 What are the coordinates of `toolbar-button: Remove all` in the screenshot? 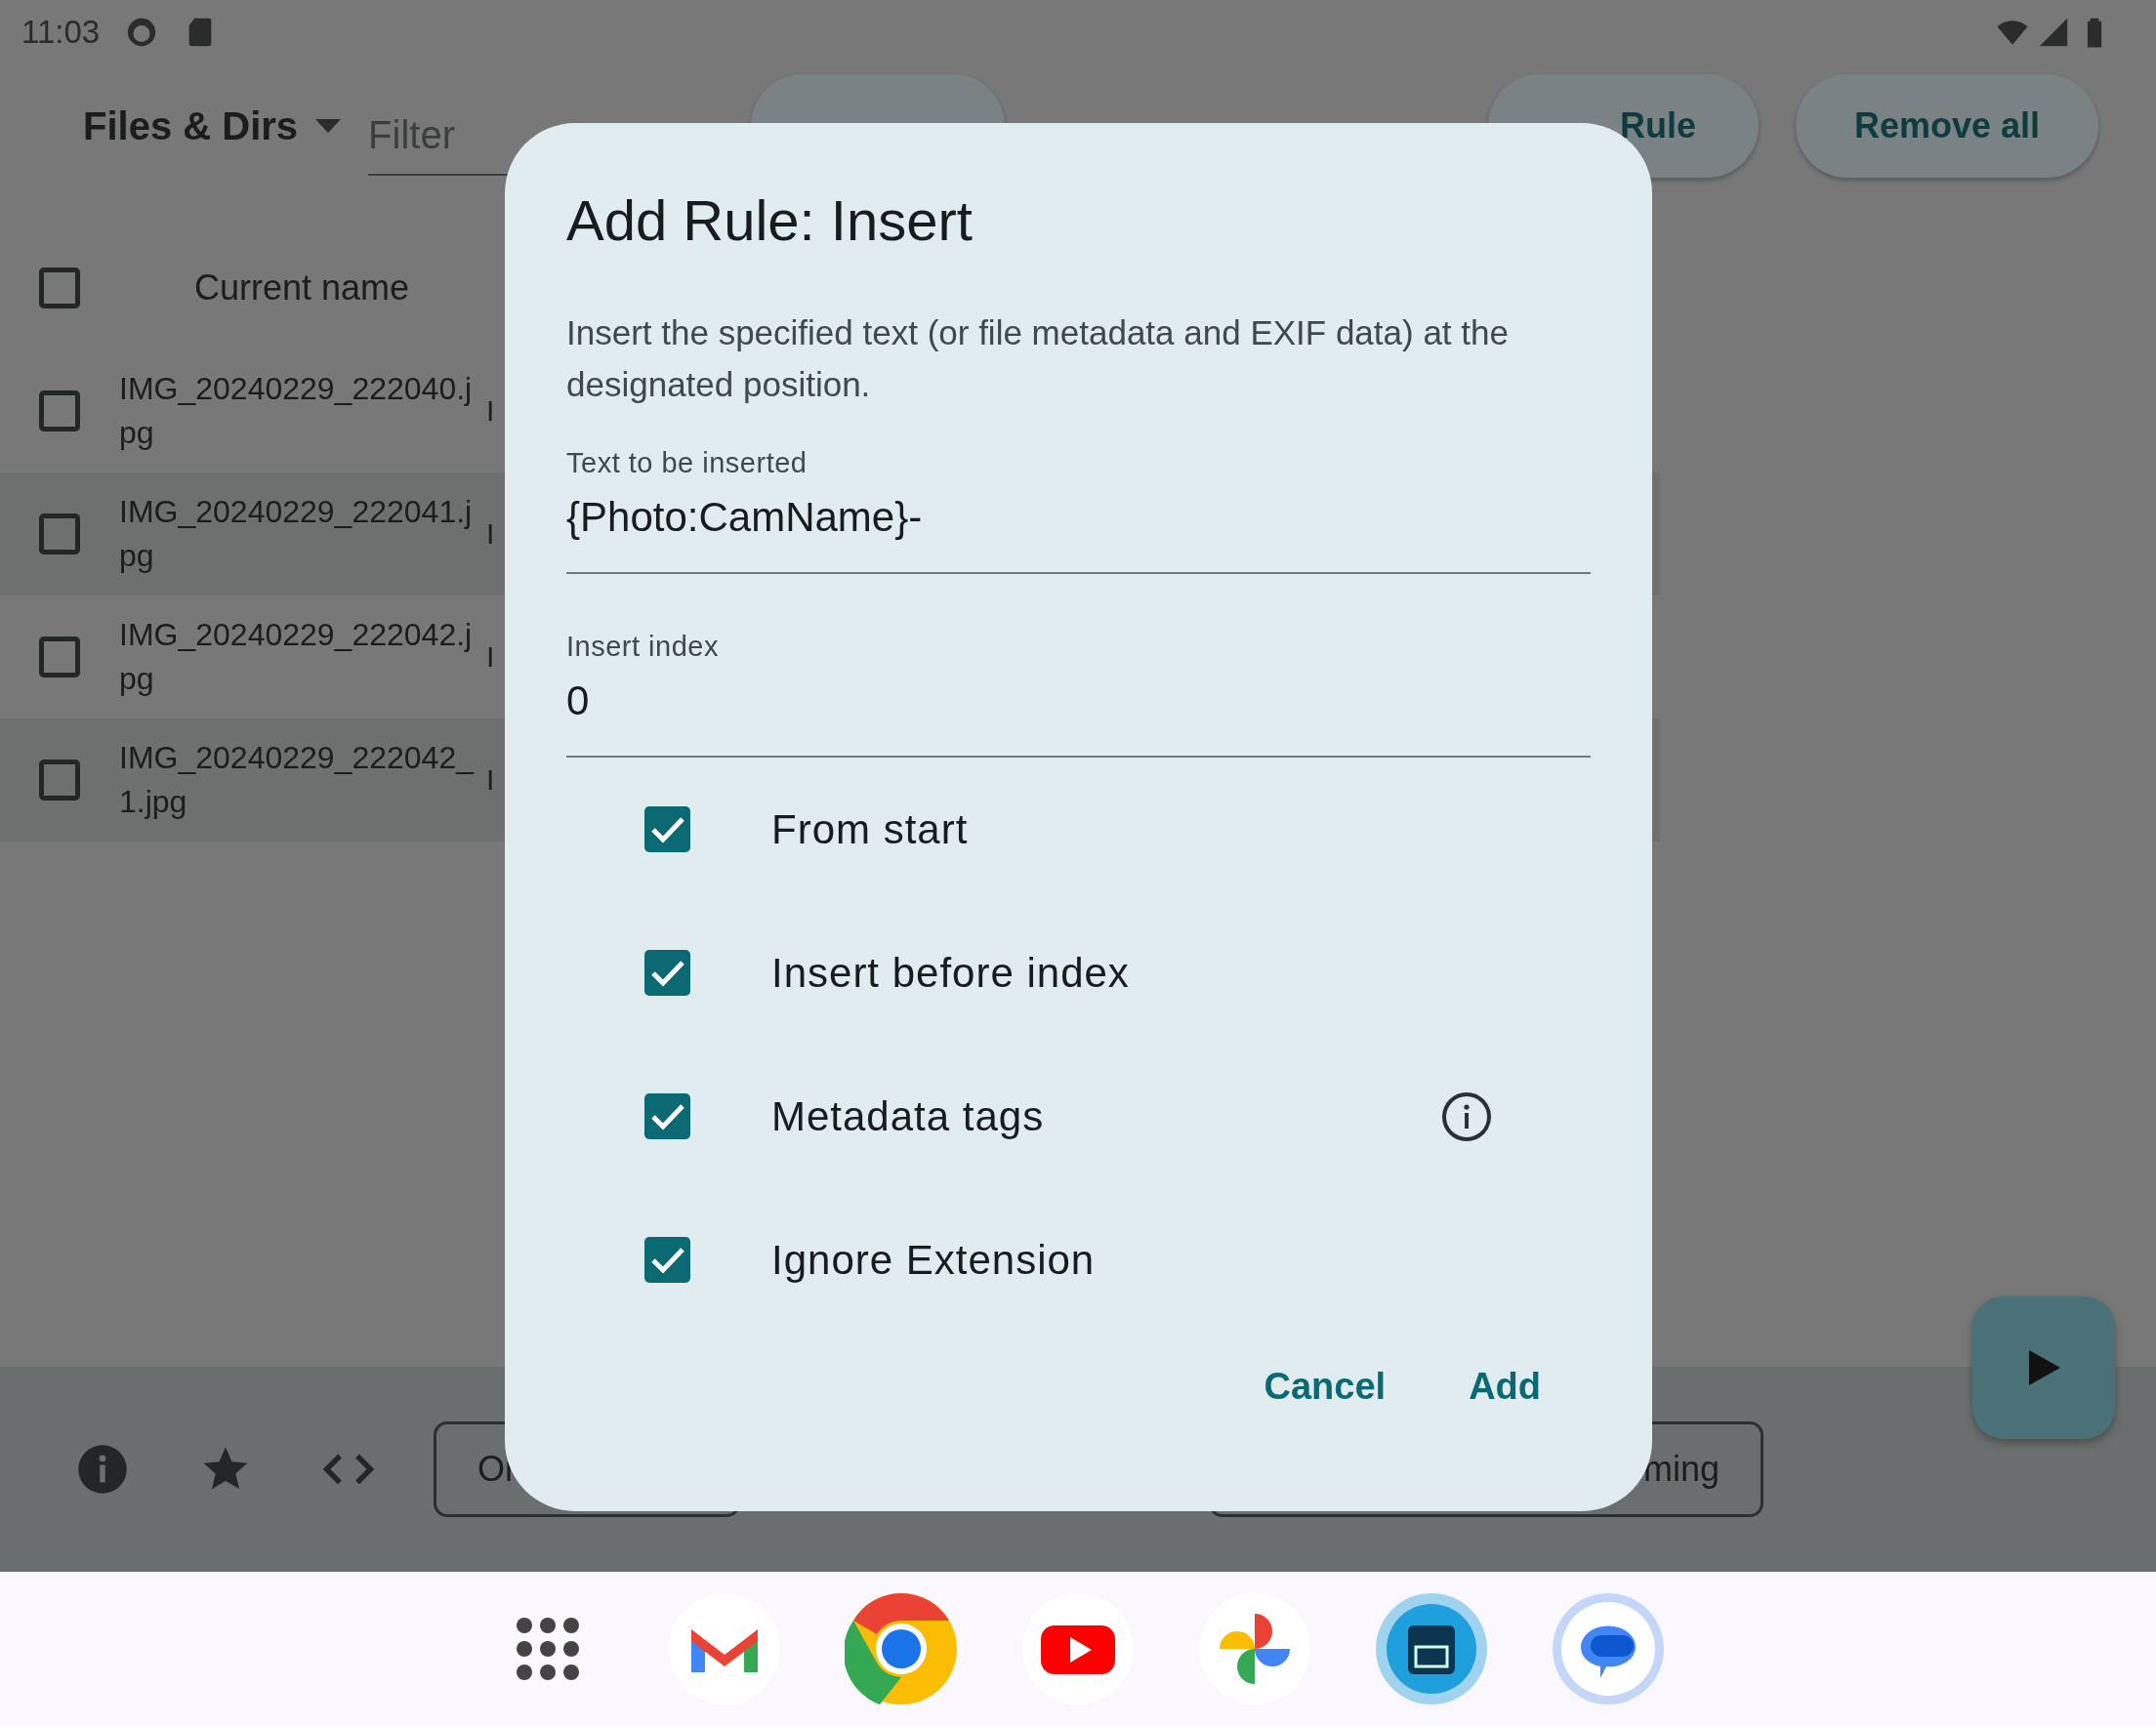 It's located at (1948, 126).